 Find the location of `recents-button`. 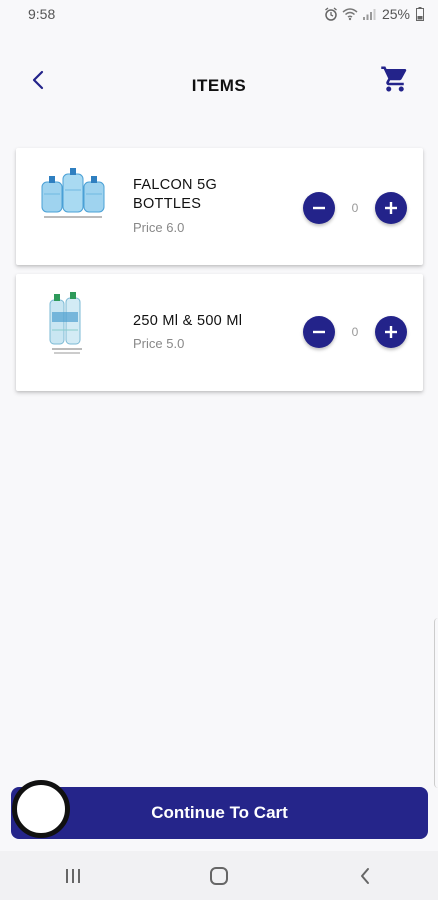

recents-button is located at coordinates (73, 876).